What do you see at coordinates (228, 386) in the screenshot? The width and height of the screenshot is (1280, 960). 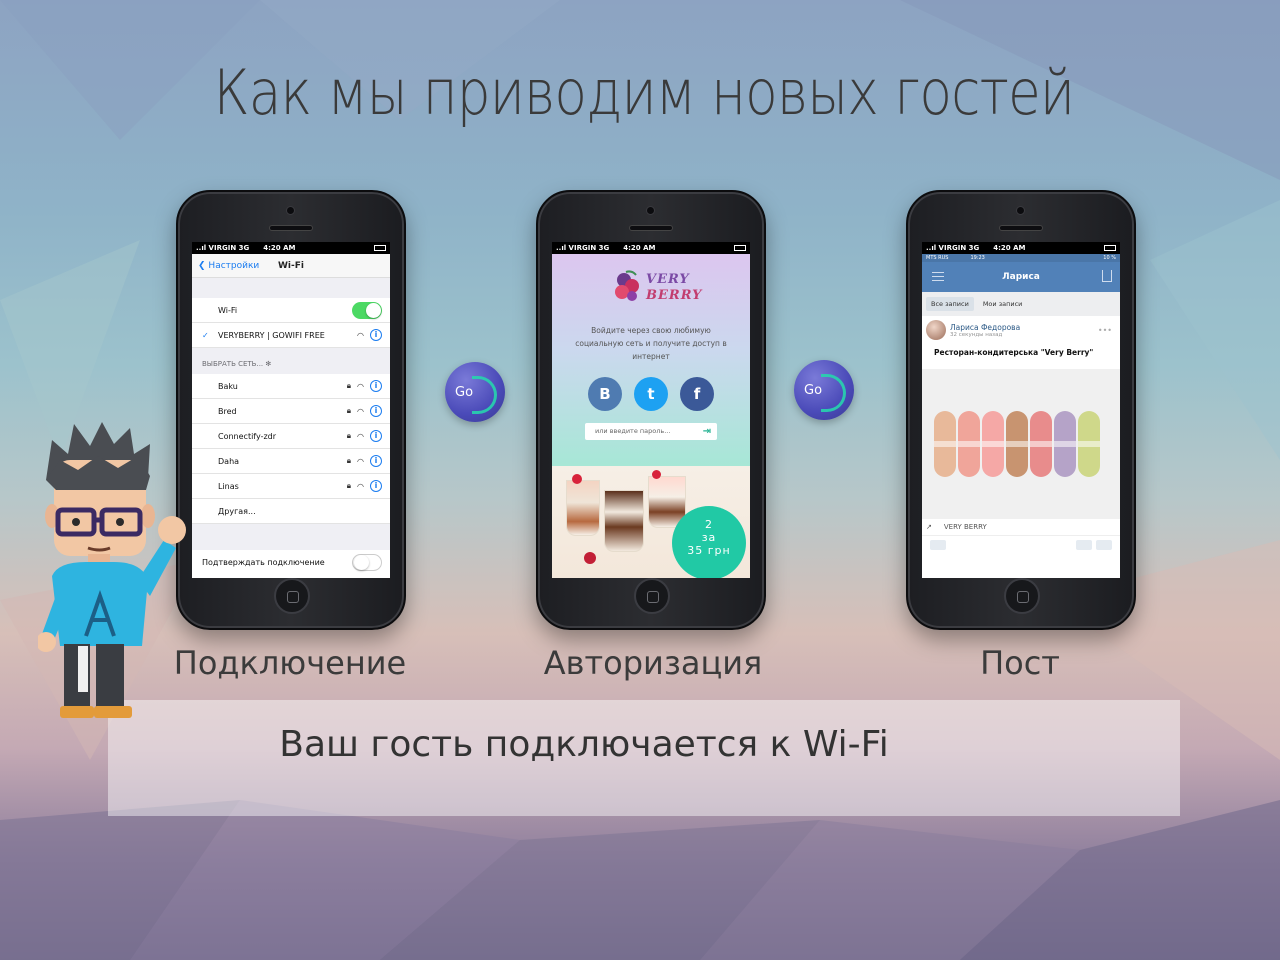 I see `network-name: Baku` at bounding box center [228, 386].